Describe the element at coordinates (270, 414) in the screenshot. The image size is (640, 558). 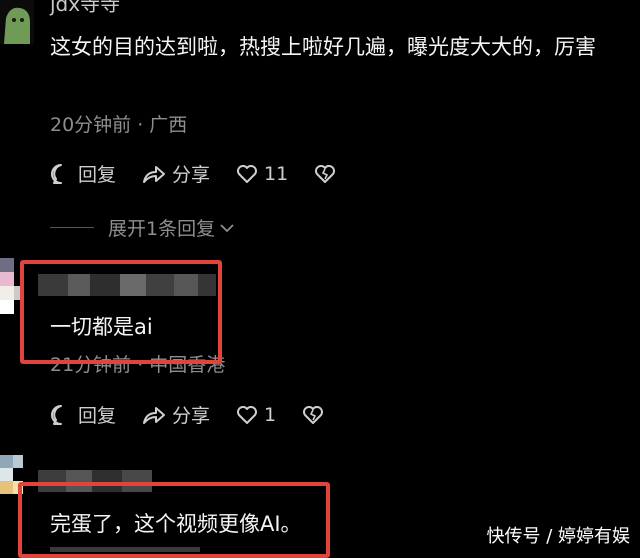
I see `like-count: 1` at that location.